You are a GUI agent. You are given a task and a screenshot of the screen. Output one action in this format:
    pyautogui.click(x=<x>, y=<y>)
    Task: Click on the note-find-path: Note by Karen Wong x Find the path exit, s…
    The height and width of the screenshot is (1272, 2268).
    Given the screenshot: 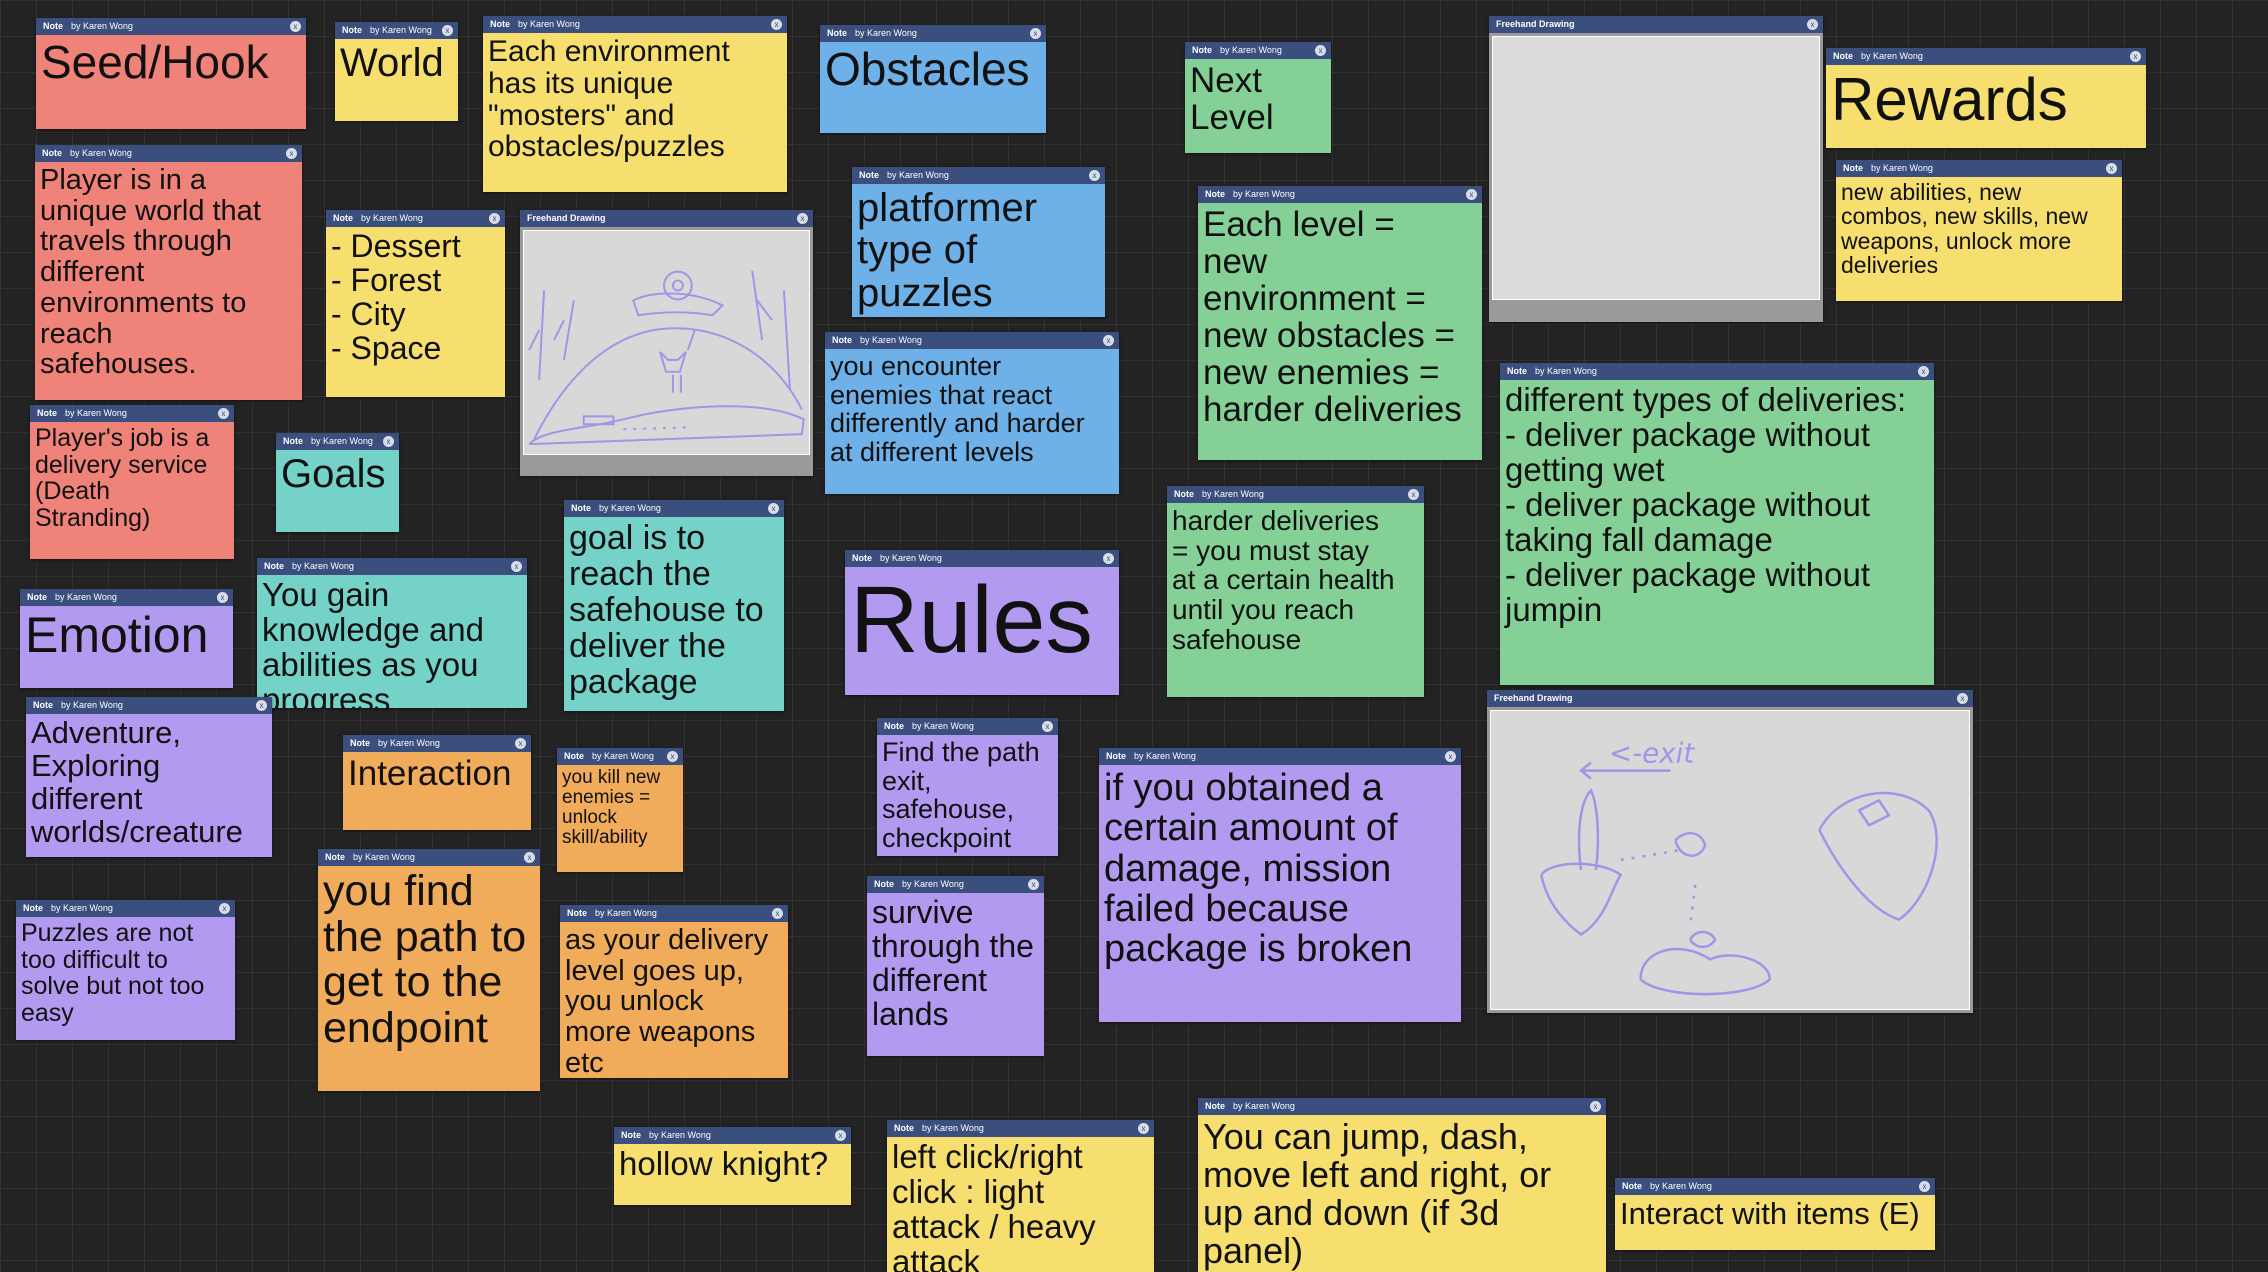 What is the action you would take?
    pyautogui.click(x=967, y=787)
    